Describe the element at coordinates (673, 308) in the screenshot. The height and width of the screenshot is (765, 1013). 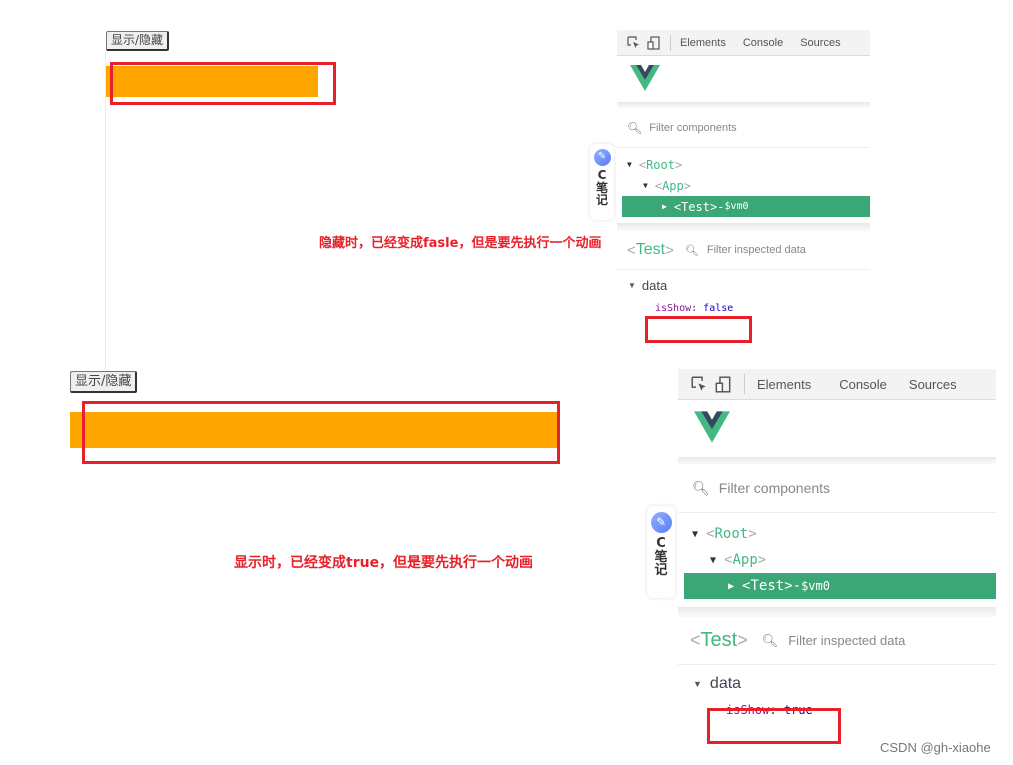
I see `data-key: isShow` at that location.